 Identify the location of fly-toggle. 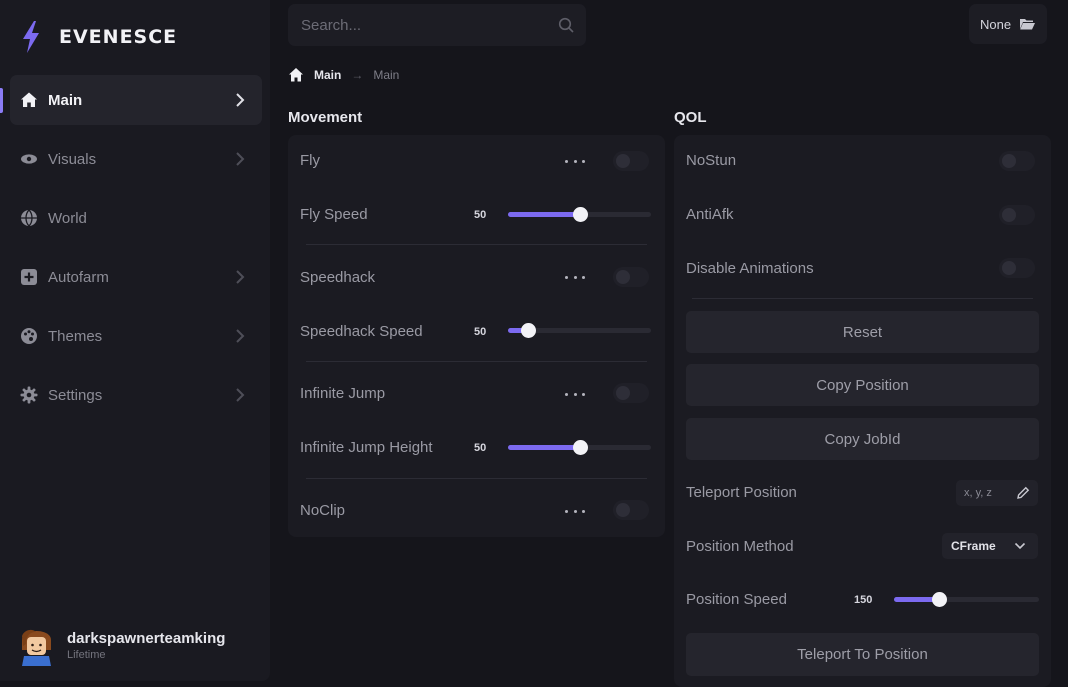
(631, 161).